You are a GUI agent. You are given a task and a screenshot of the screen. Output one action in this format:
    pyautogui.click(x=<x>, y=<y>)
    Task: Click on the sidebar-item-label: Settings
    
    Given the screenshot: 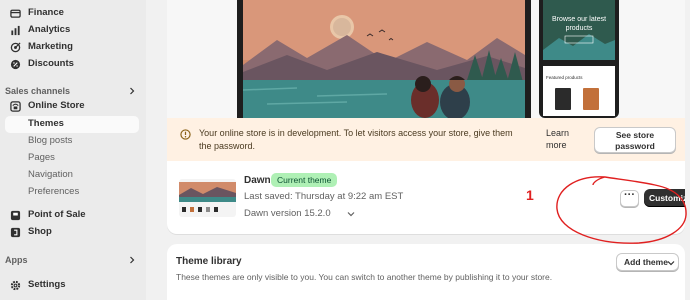 What is the action you would take?
    pyautogui.click(x=47, y=284)
    